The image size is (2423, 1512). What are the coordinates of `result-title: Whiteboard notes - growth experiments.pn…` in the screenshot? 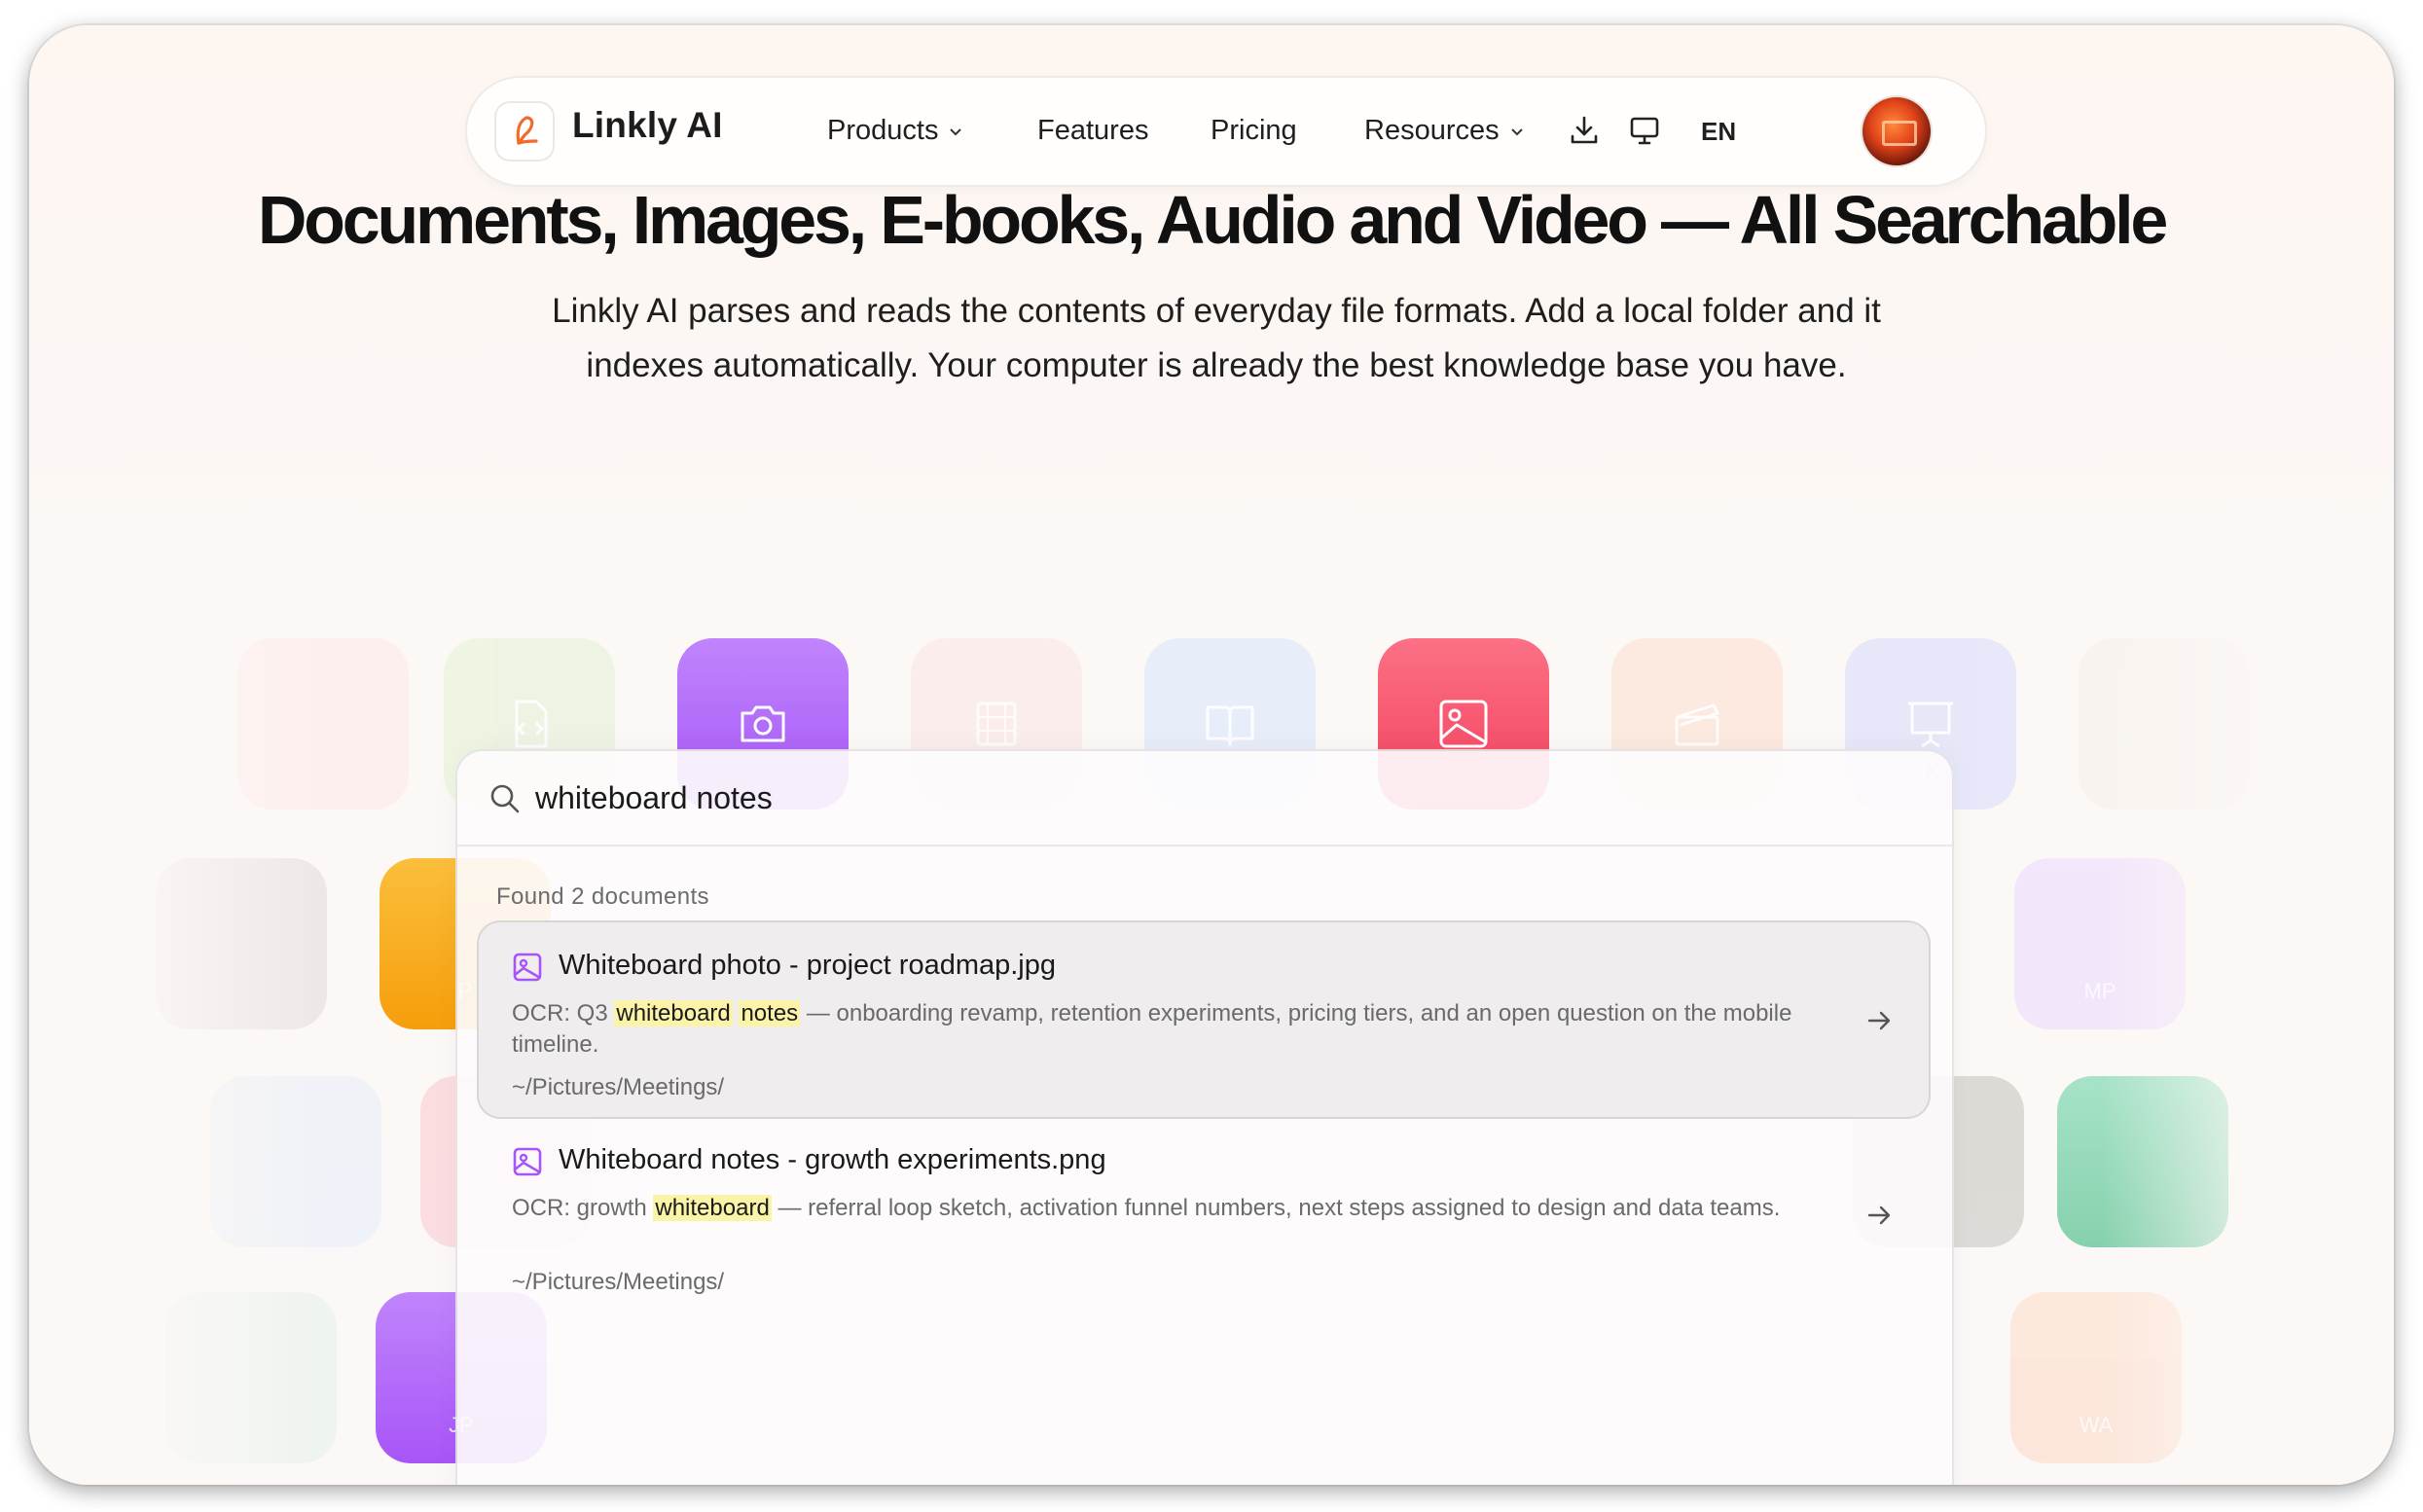 It's located at (832, 1159).